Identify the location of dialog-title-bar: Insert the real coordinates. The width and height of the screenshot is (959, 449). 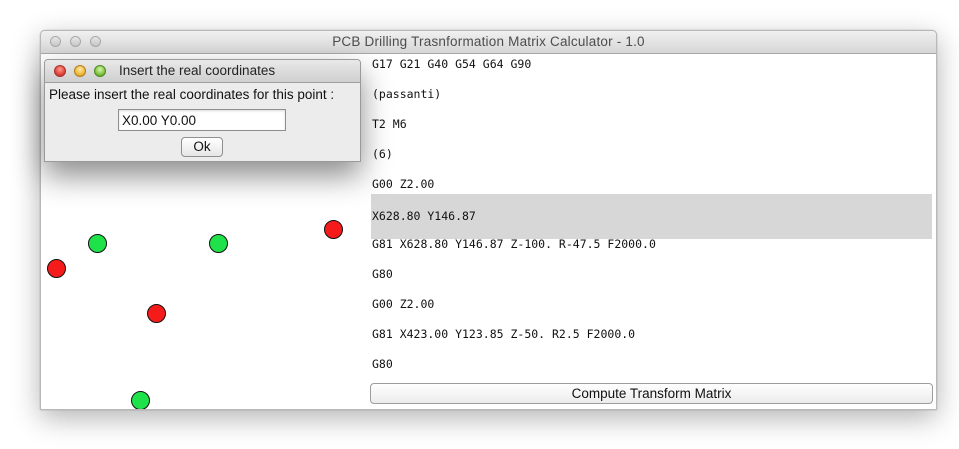
(202, 71).